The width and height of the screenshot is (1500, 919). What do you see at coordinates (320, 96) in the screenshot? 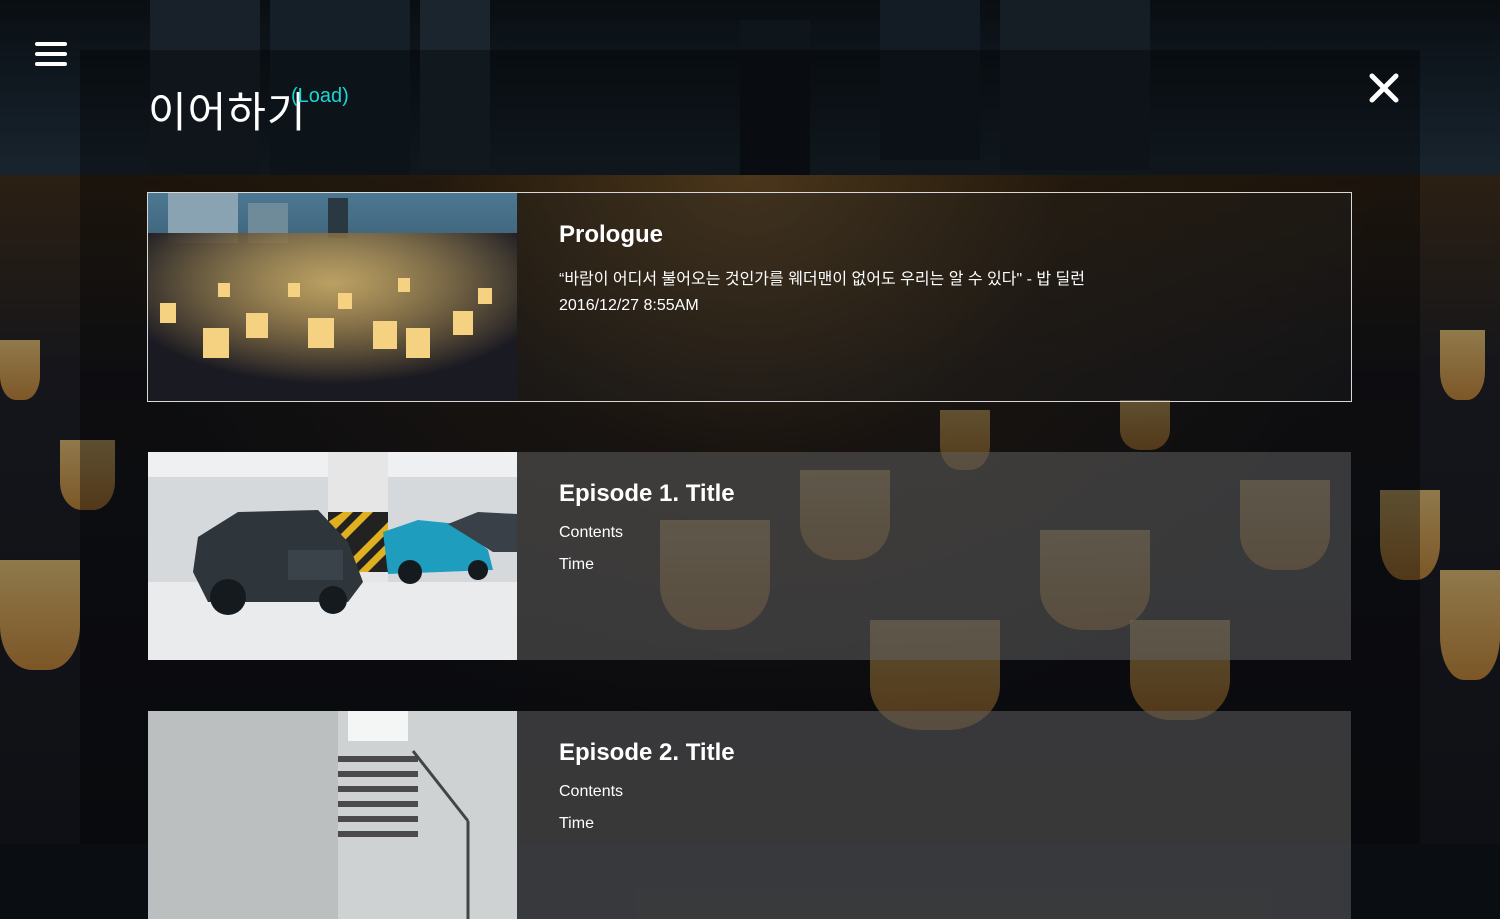
I see `page-subtitle: (Load)` at bounding box center [320, 96].